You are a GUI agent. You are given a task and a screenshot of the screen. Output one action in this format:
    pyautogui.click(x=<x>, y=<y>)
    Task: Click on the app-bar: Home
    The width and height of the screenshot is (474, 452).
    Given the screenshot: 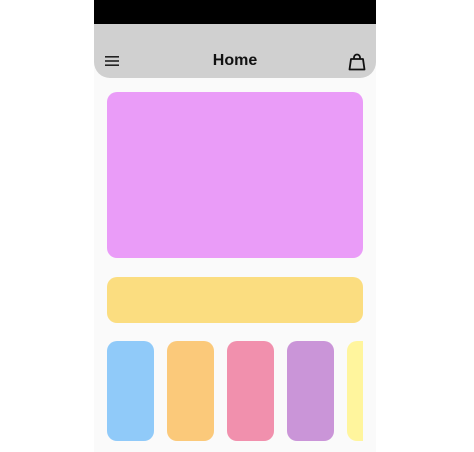 What is the action you would take?
    pyautogui.click(x=235, y=51)
    